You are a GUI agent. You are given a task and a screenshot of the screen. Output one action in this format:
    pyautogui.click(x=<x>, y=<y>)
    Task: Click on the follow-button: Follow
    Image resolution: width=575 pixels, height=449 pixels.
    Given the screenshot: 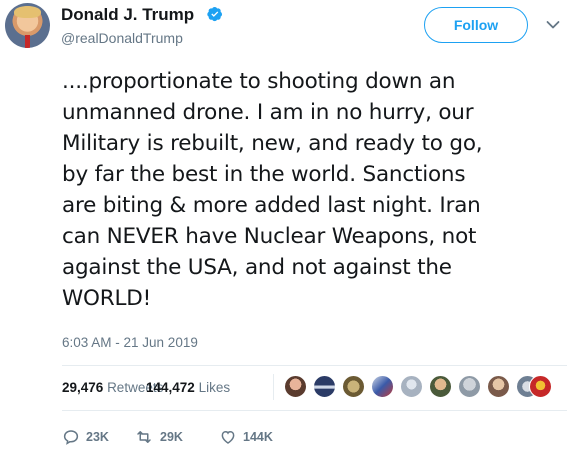 What is the action you would take?
    pyautogui.click(x=476, y=25)
    